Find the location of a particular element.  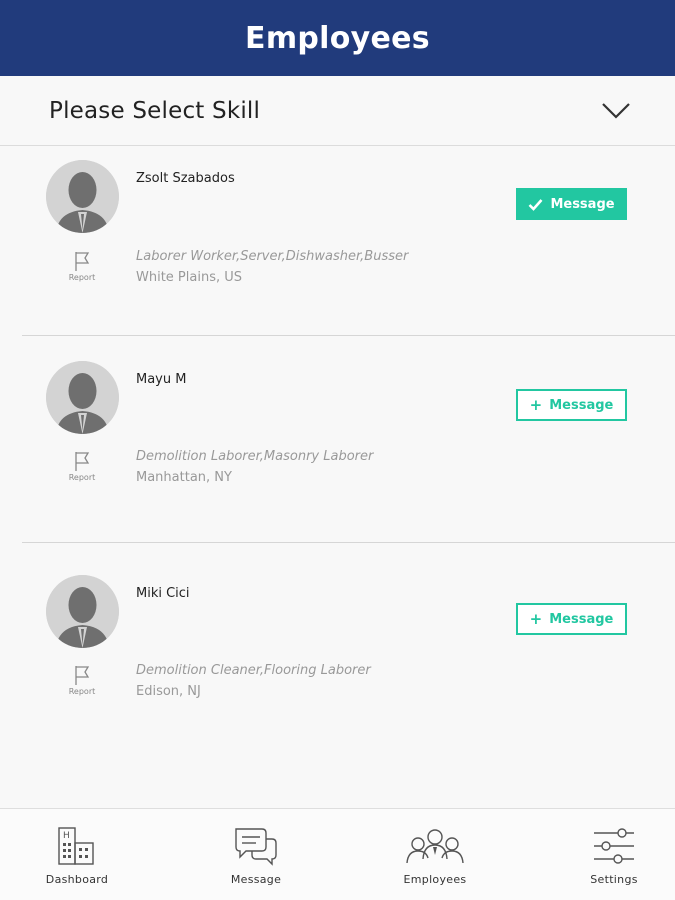

people-group-icon is located at coordinates (435, 846).